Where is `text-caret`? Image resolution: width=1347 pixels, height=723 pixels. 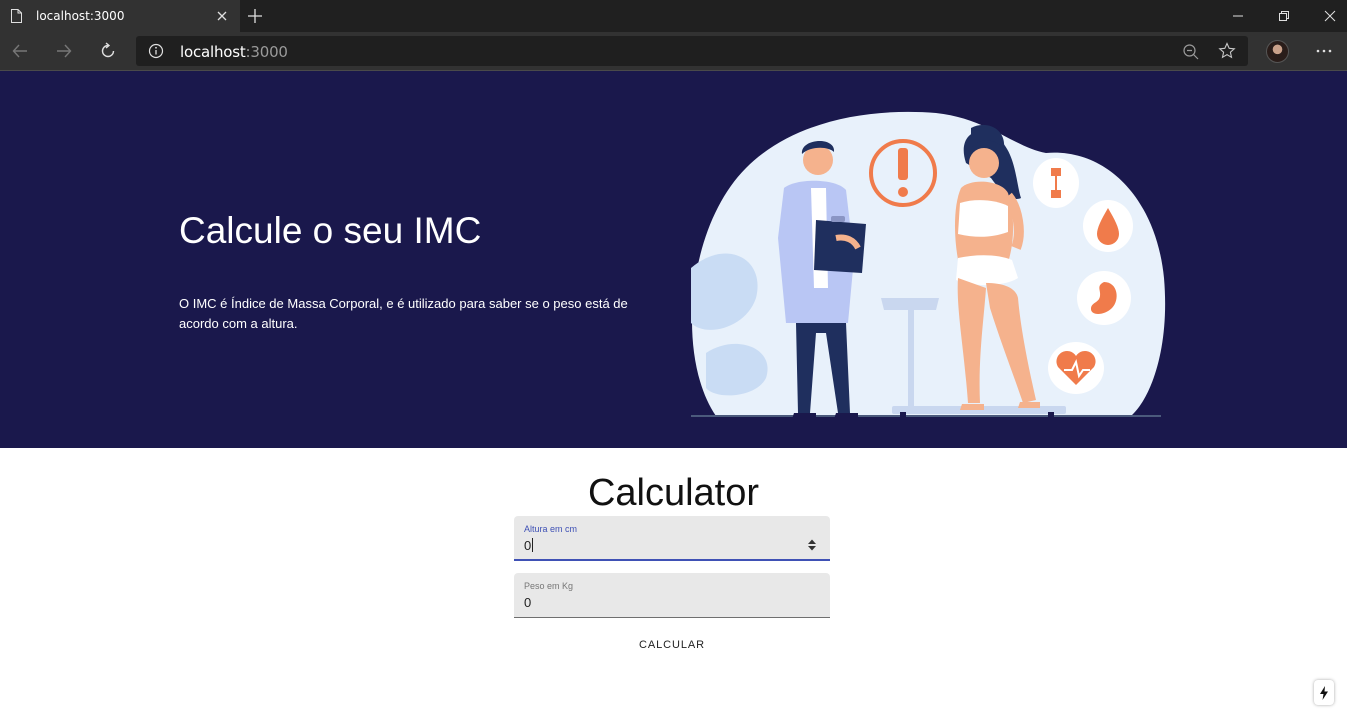
text-caret is located at coordinates (533, 545).